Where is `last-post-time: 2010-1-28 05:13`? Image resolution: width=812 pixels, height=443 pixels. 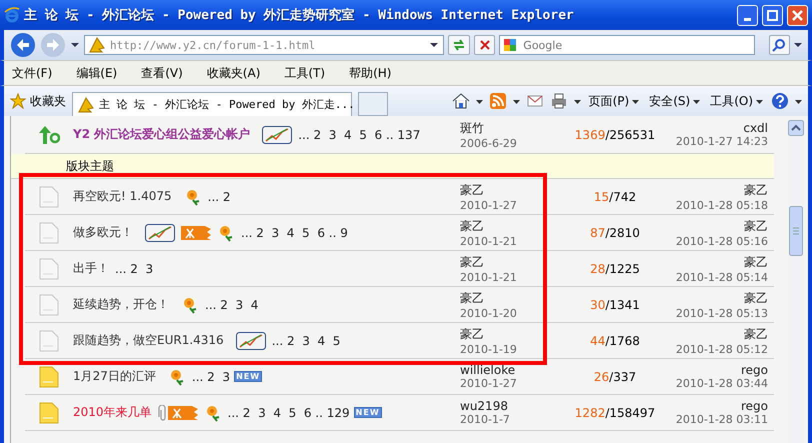
last-post-time: 2010-1-28 05:13 is located at coordinates (722, 313).